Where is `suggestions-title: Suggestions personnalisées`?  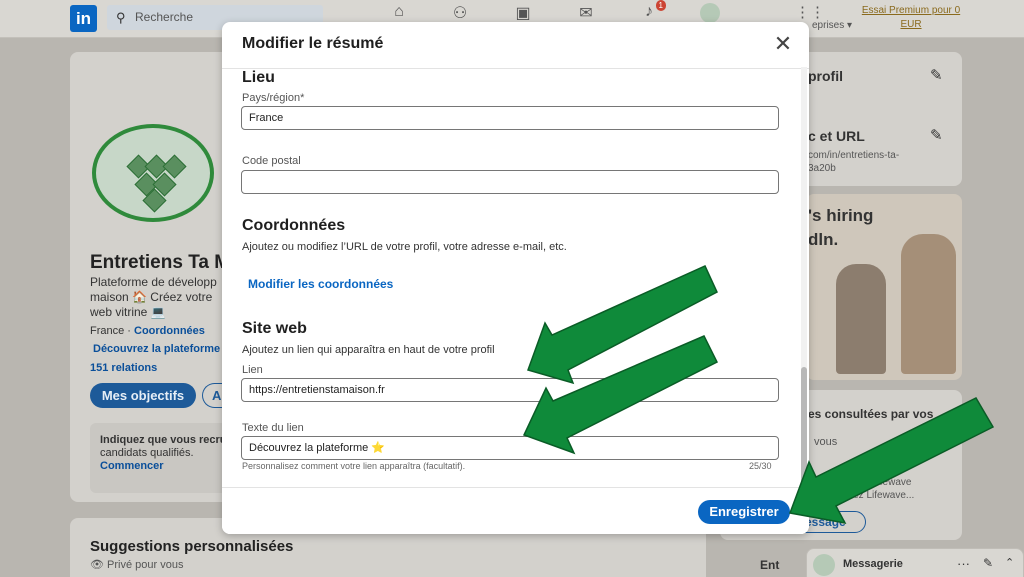 suggestions-title: Suggestions personnalisées is located at coordinates (192, 546).